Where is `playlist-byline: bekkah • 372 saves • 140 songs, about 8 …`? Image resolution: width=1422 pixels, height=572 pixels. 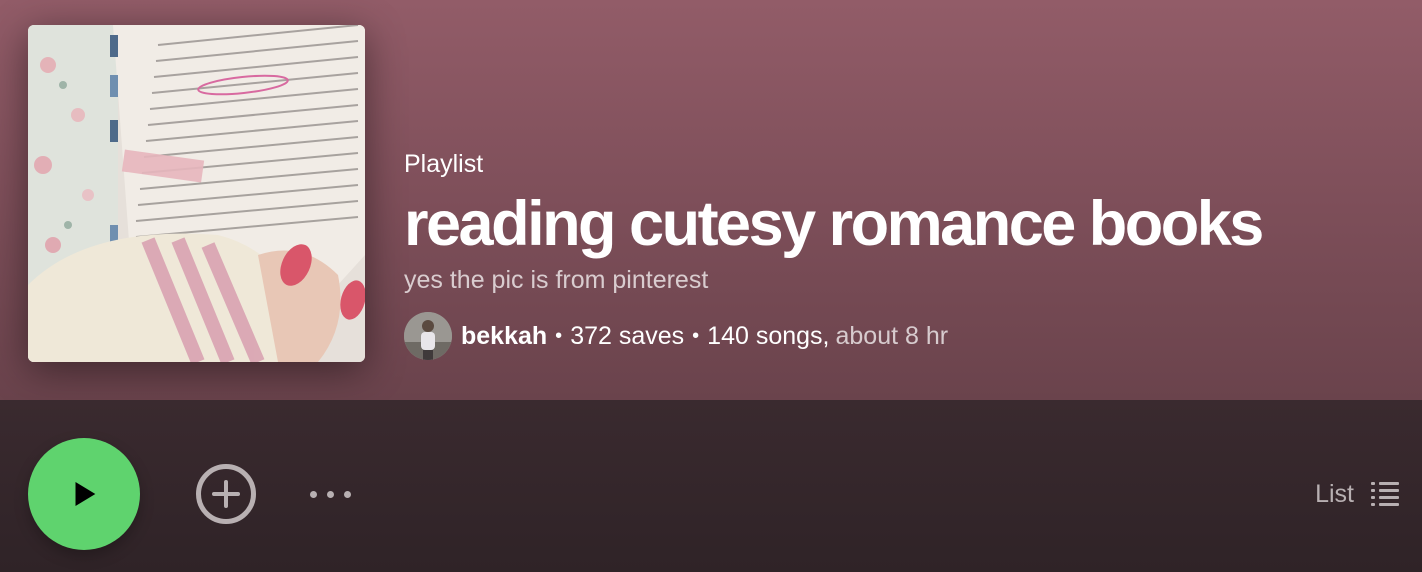 playlist-byline: bekkah • 372 saves • 140 songs, about 8 … is located at coordinates (904, 336).